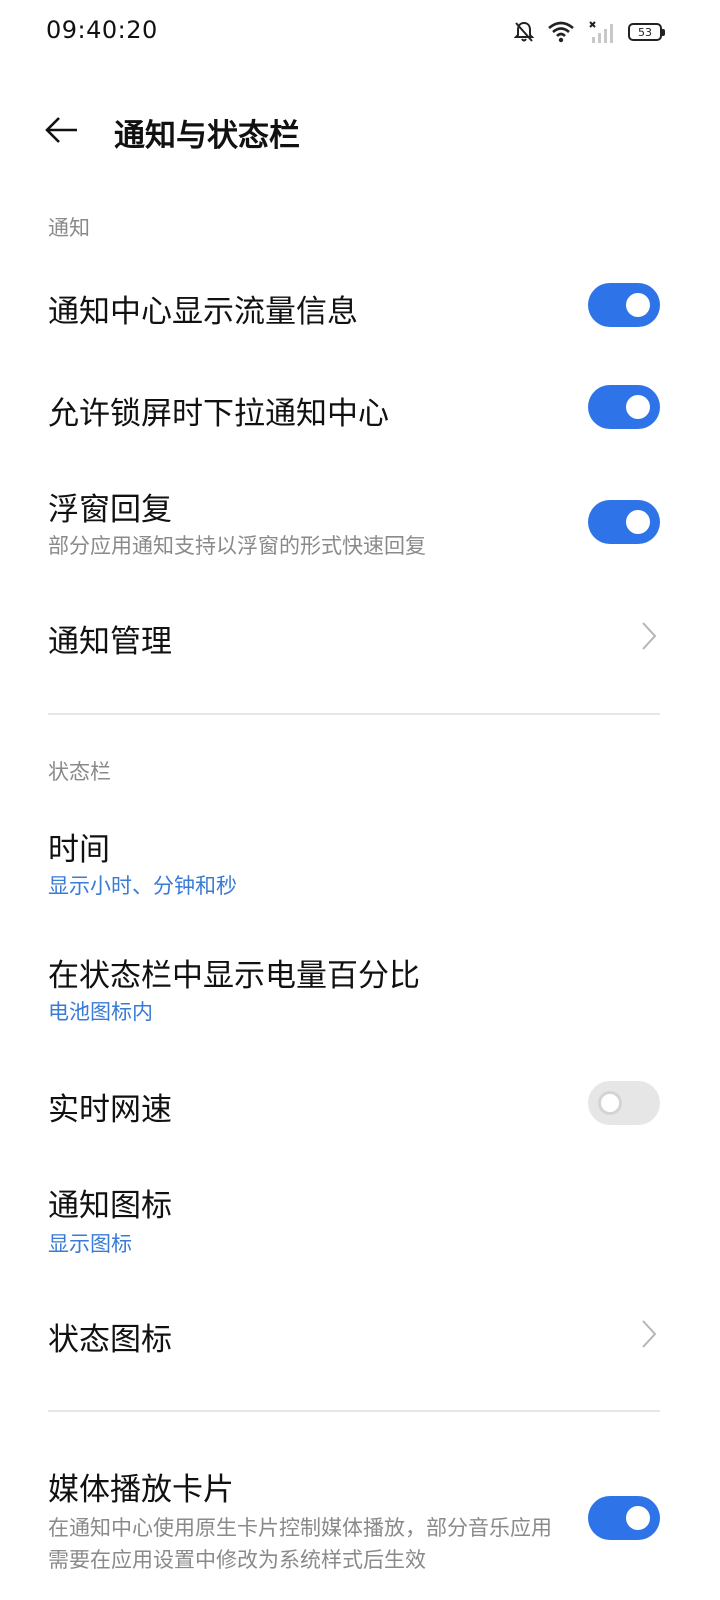  I want to click on floating-reply-toggle, so click(624, 522).